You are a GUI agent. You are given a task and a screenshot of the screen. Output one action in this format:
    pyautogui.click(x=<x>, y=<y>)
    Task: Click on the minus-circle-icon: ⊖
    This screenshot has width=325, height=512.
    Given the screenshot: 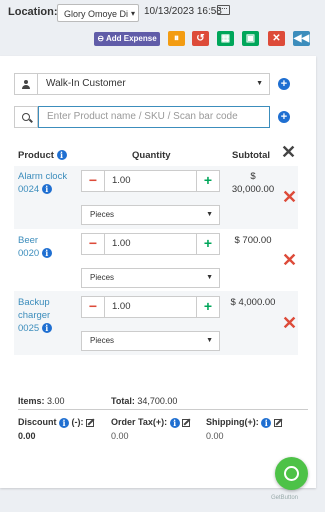 What is the action you would take?
    pyautogui.click(x=101, y=38)
    